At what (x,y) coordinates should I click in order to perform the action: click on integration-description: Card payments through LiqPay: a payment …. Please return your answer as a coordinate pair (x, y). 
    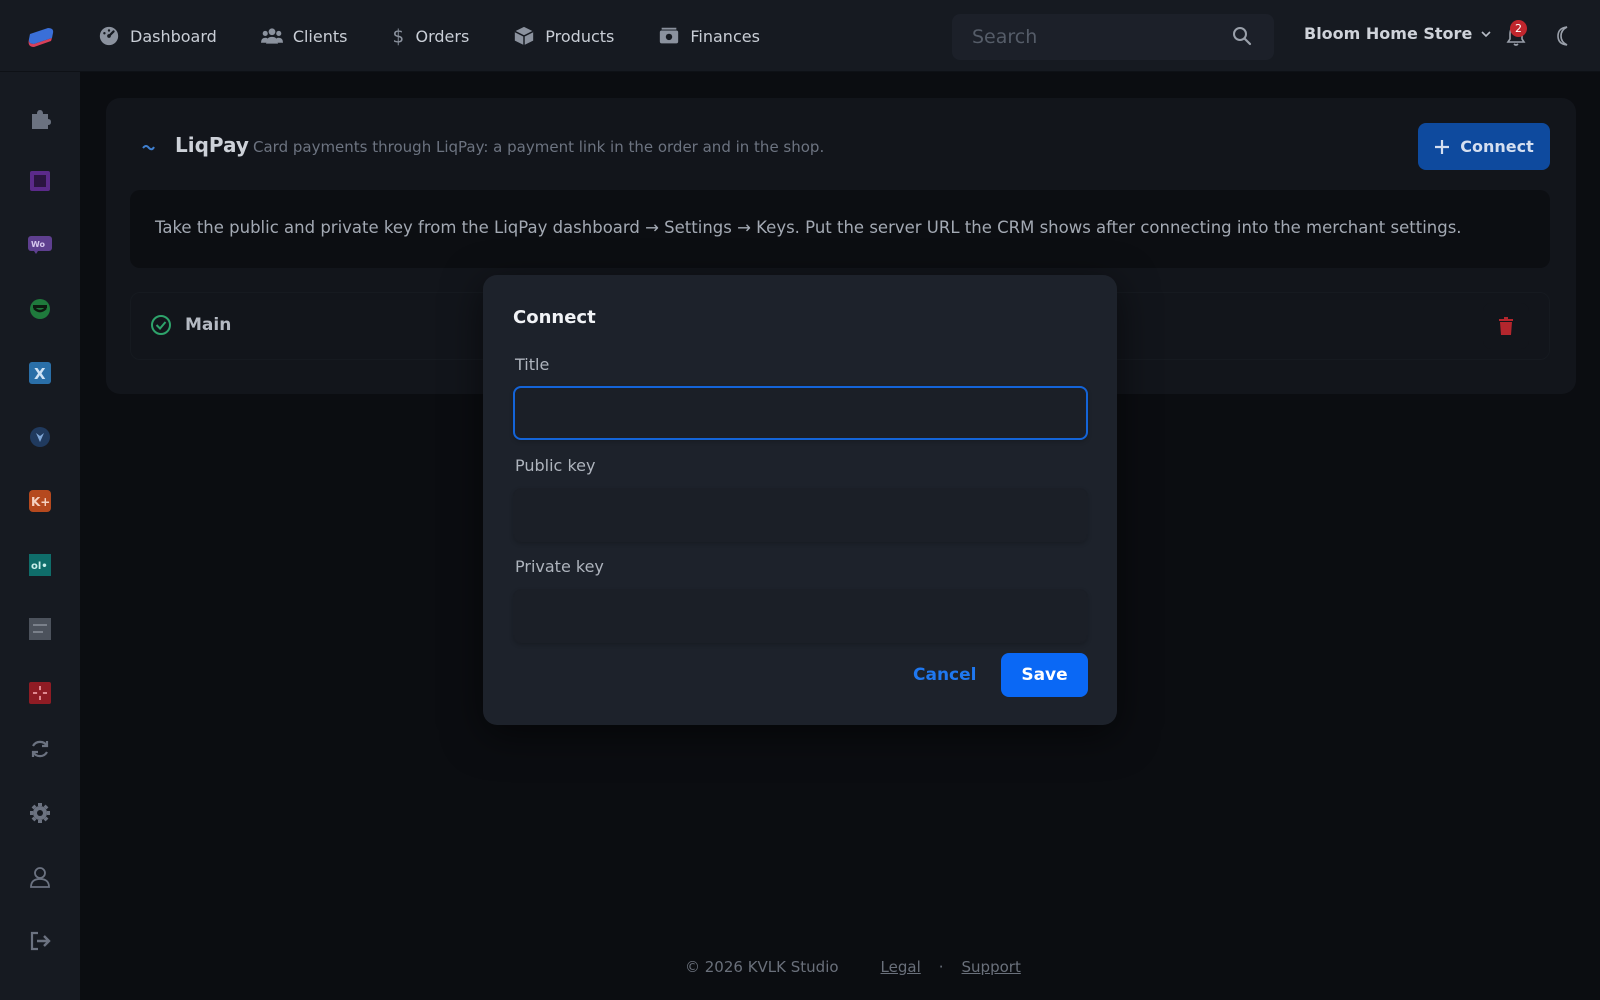
    Looking at the image, I should click on (539, 147).